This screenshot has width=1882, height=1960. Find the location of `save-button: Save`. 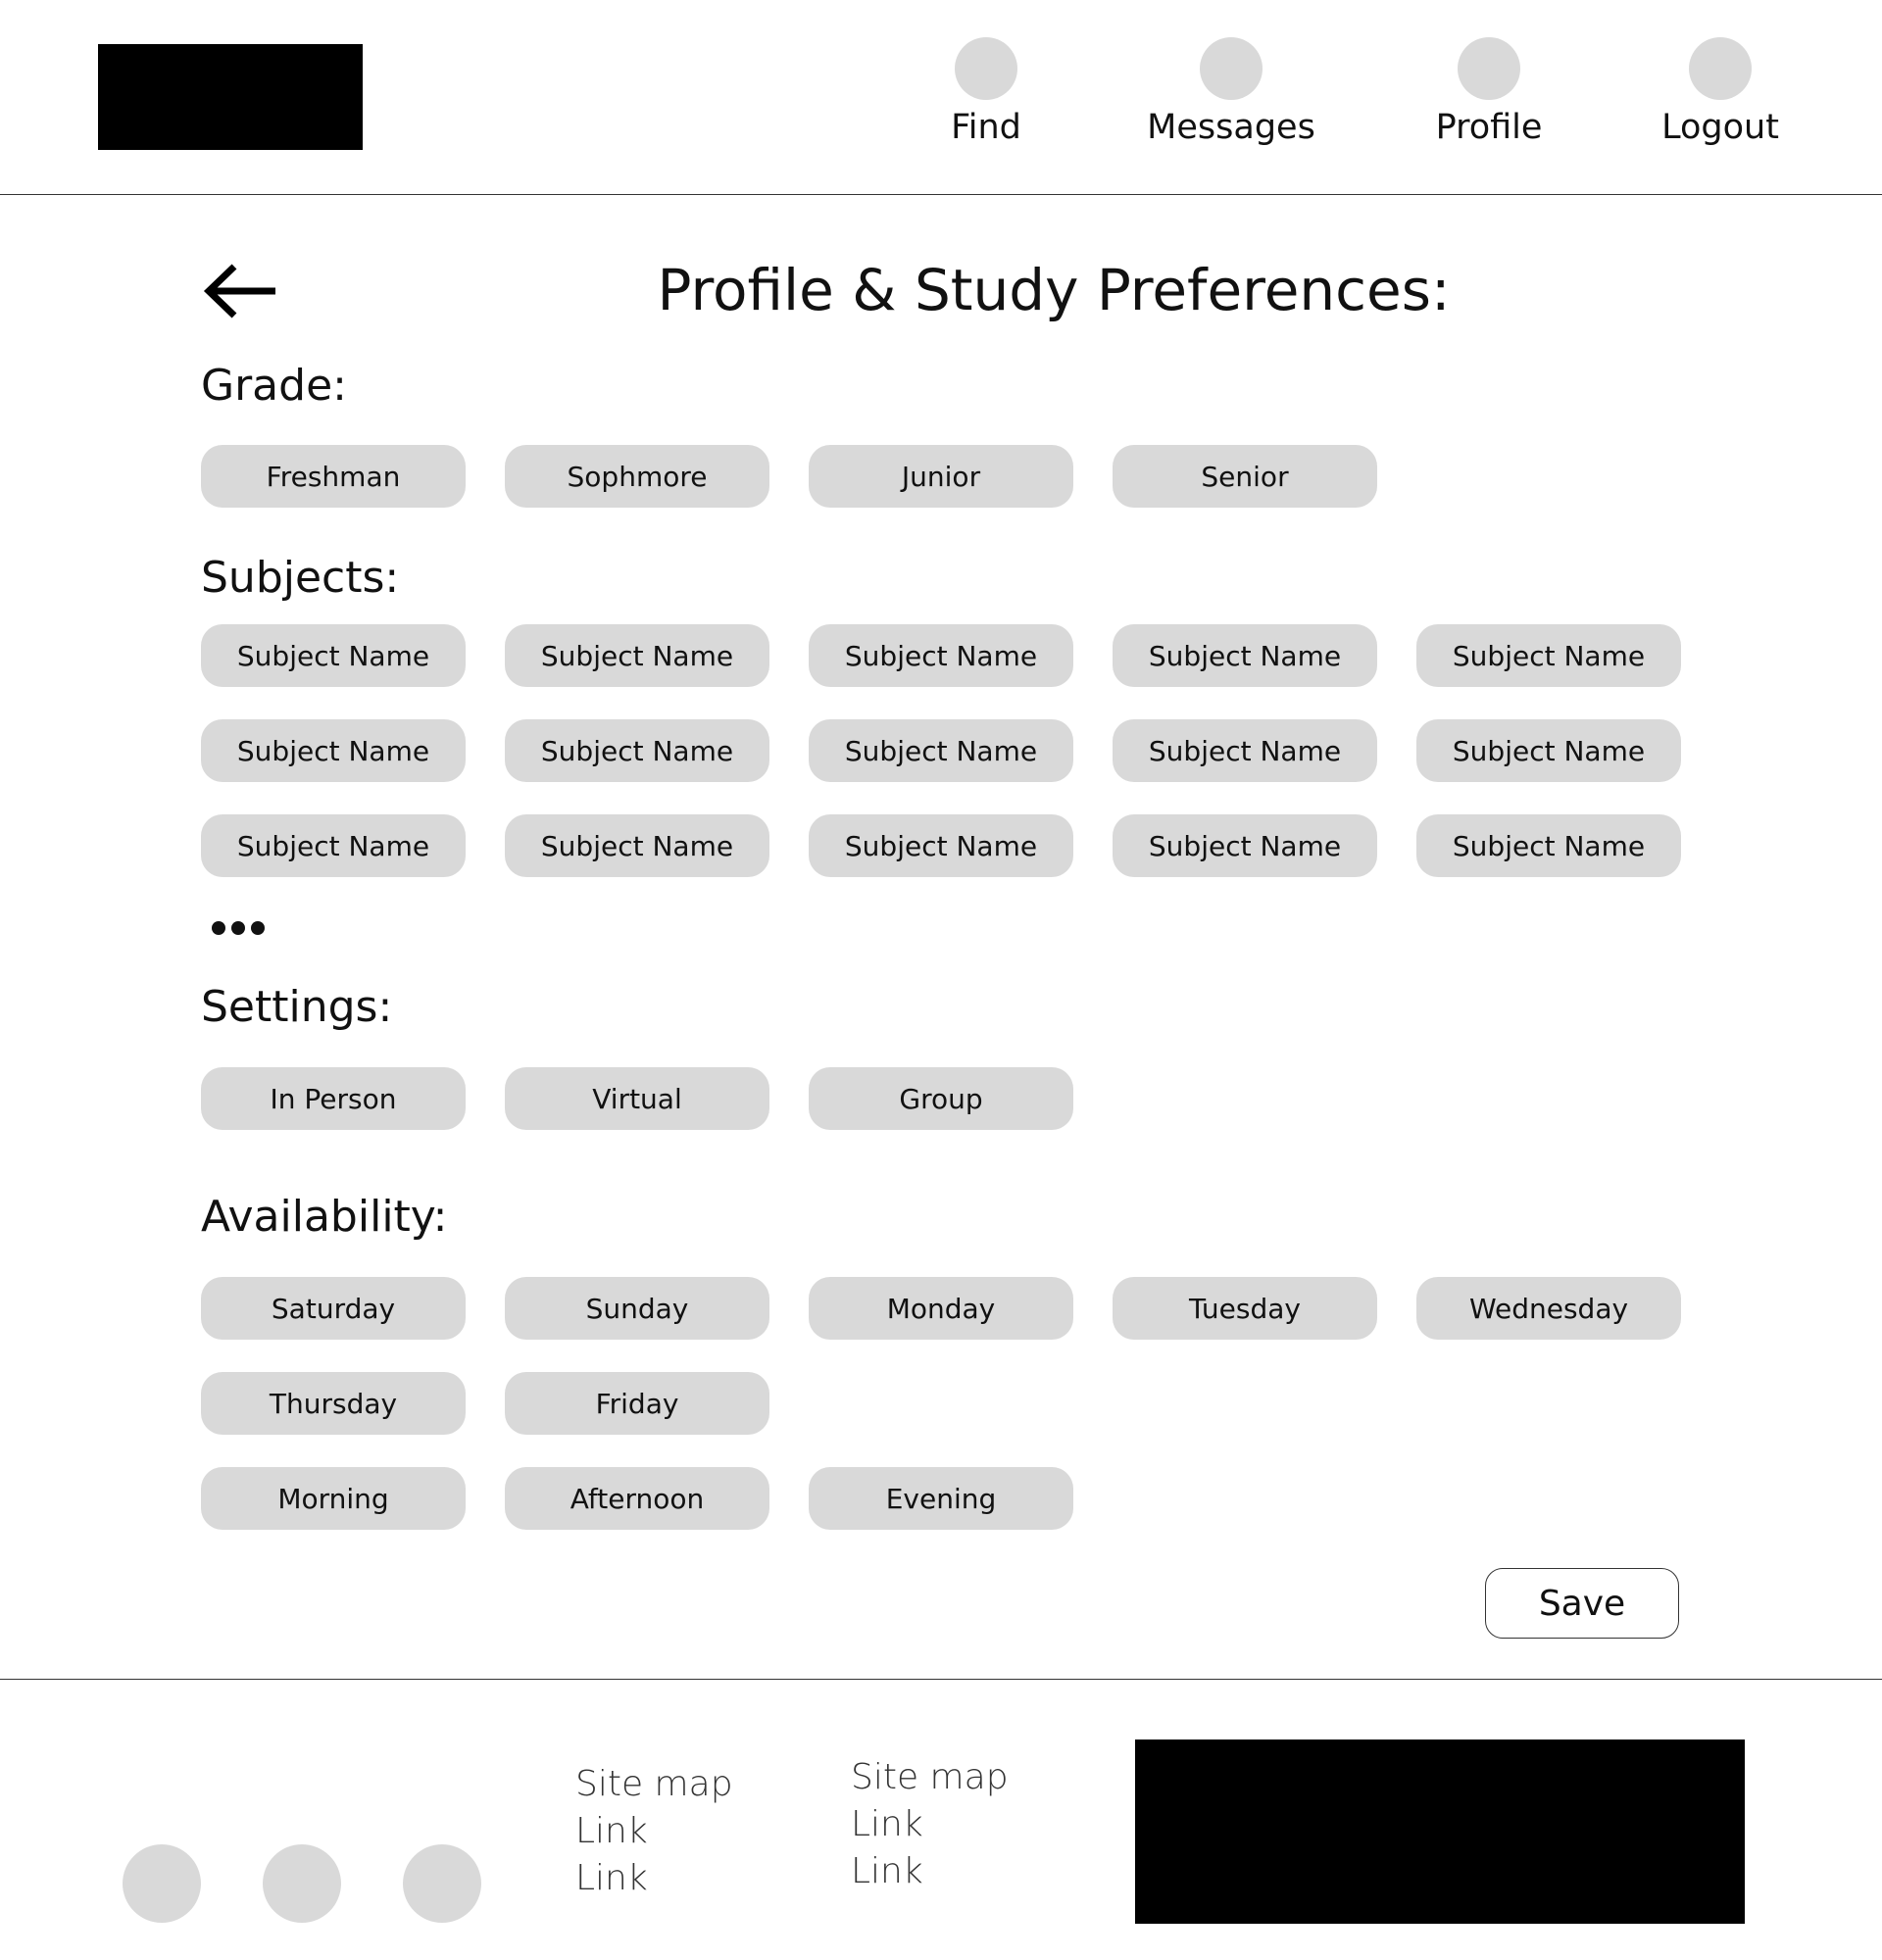

save-button: Save is located at coordinates (1582, 1603).